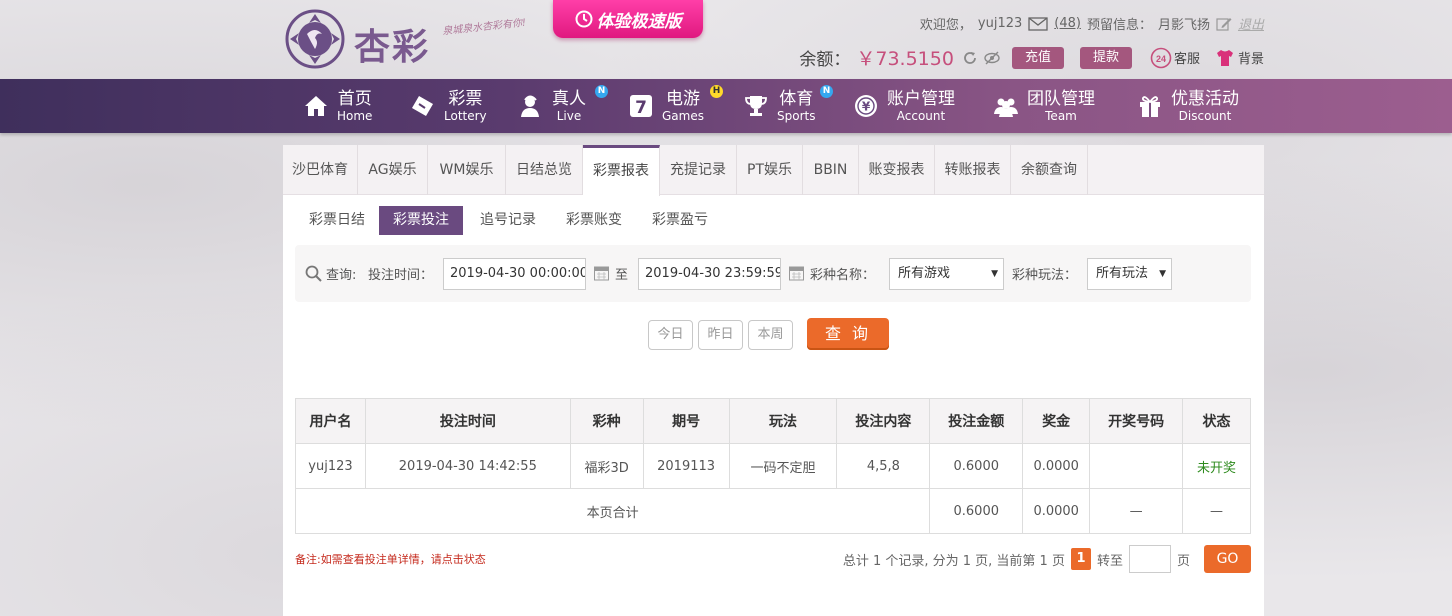  What do you see at coordinates (1216, 466) in the screenshot?
I see `status-link: 未开奖` at bounding box center [1216, 466].